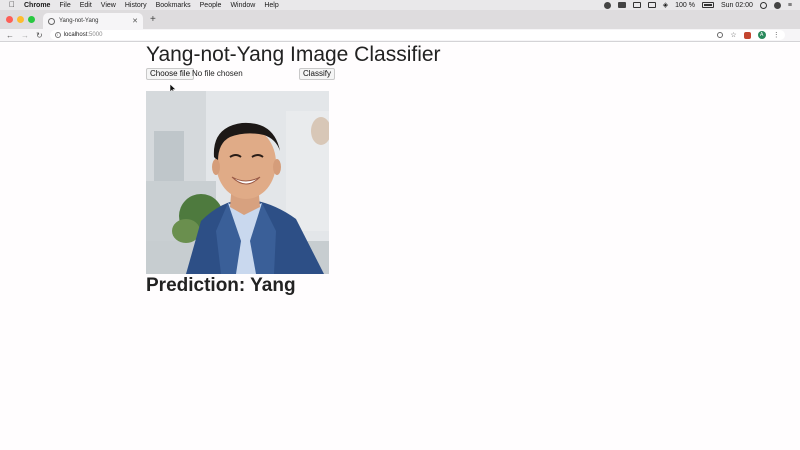 This screenshot has width=800, height=450. I want to click on menu-list-icon: ≡, so click(790, 5).